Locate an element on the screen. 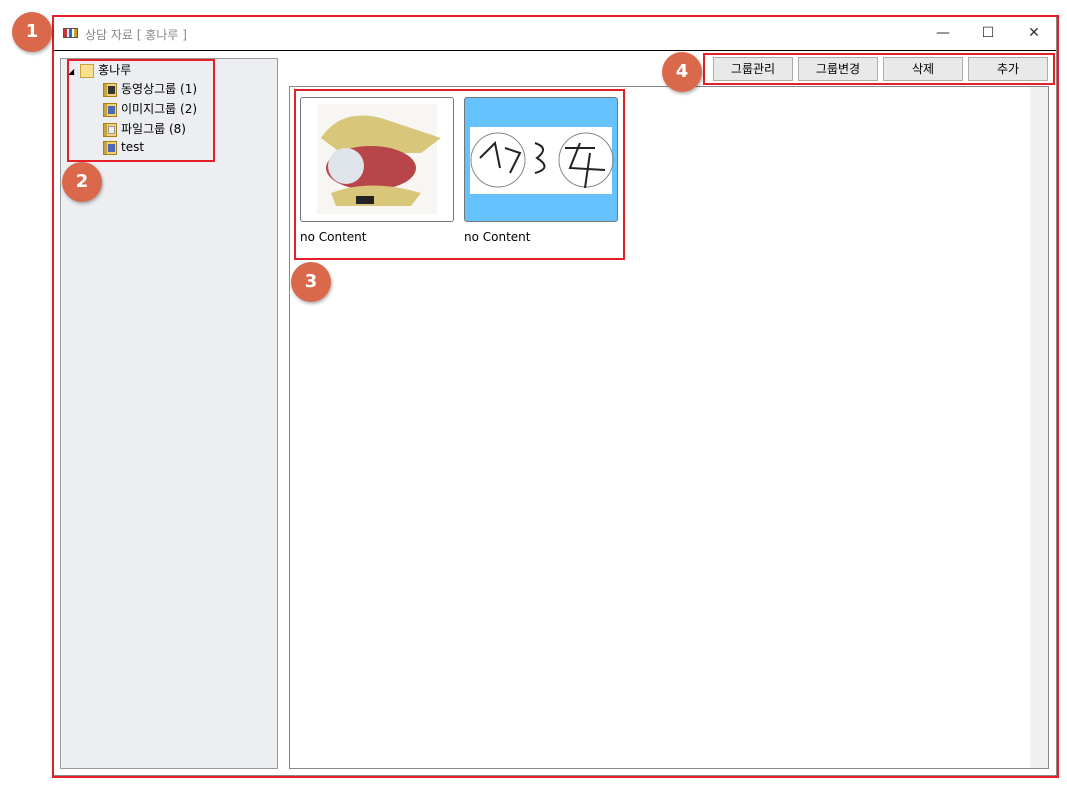 This screenshot has width=1067, height=812. callout-badge-1: 1 is located at coordinates (32, 32).